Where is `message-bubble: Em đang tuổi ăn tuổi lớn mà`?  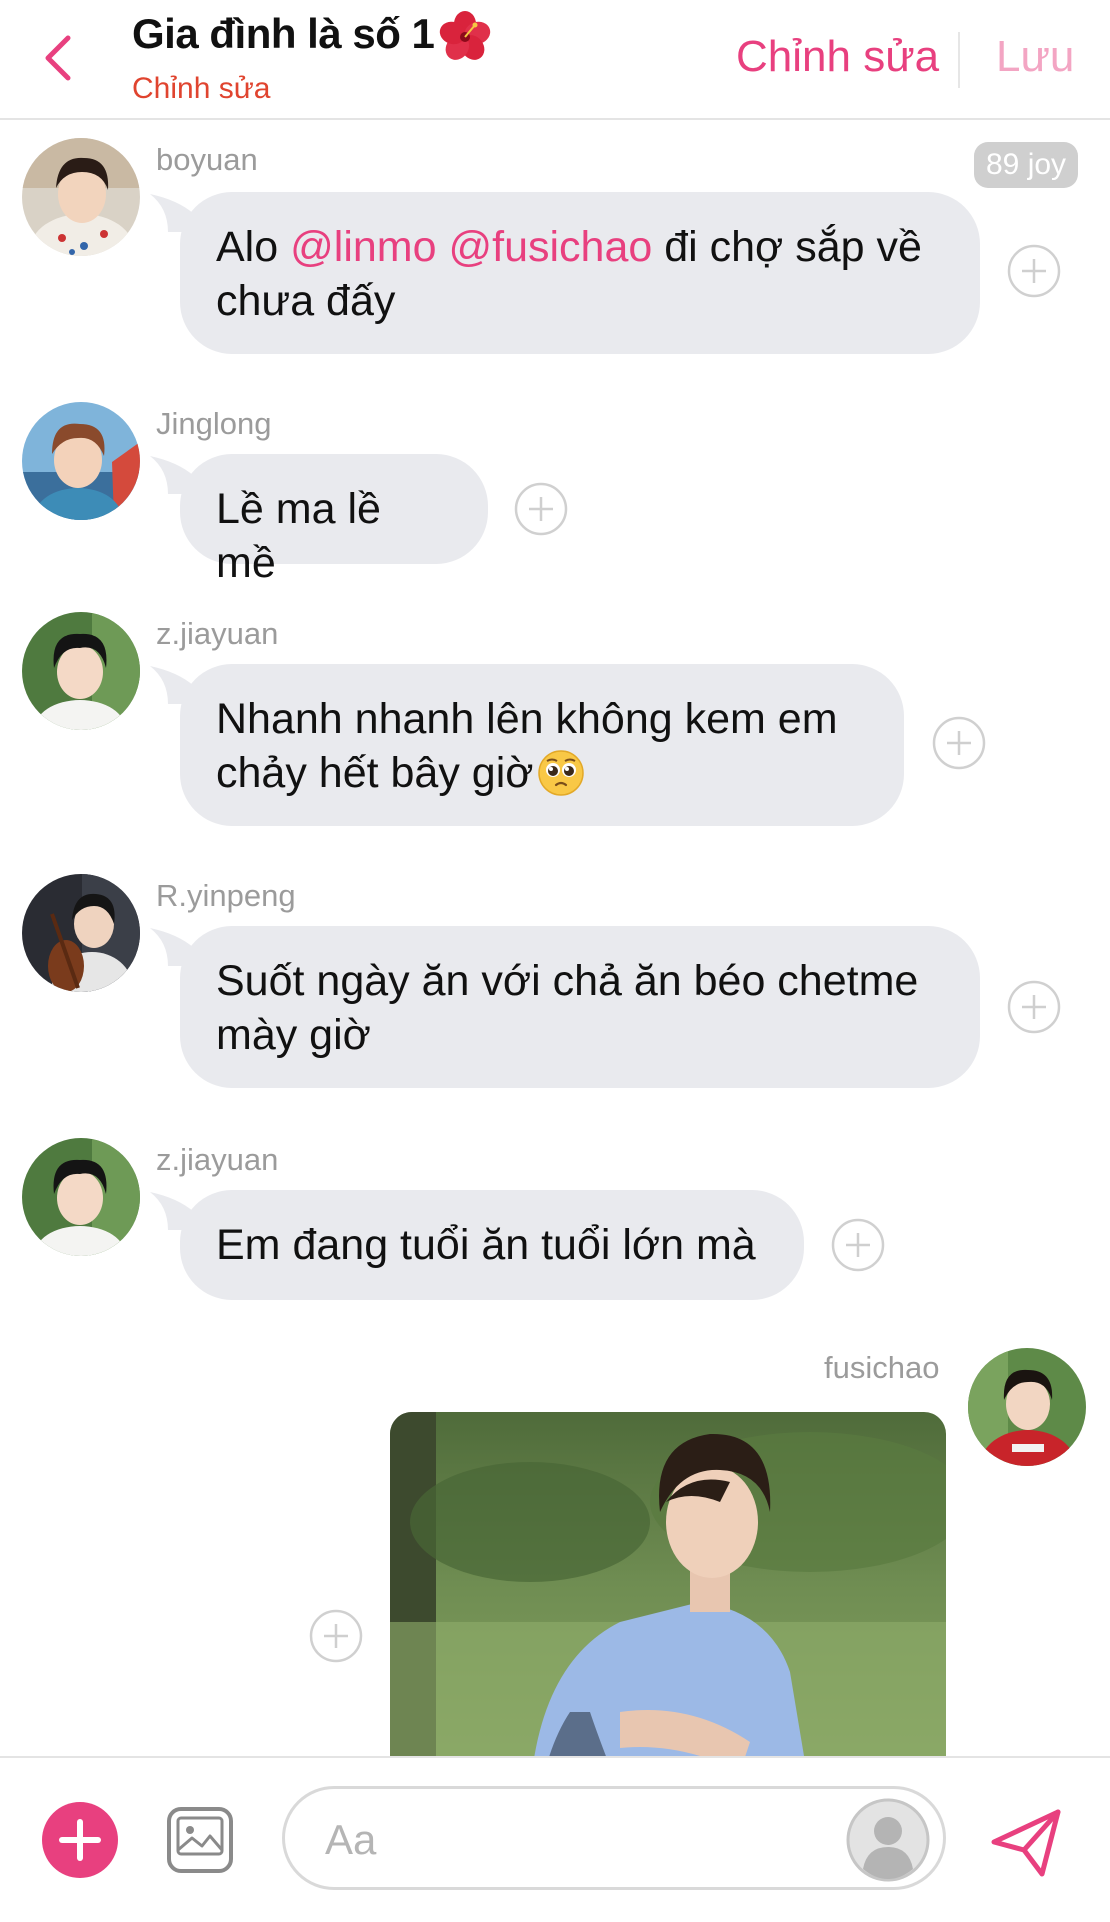
message-bubble: Em đang tuổi ăn tuổi lớn mà is located at coordinates (492, 1245).